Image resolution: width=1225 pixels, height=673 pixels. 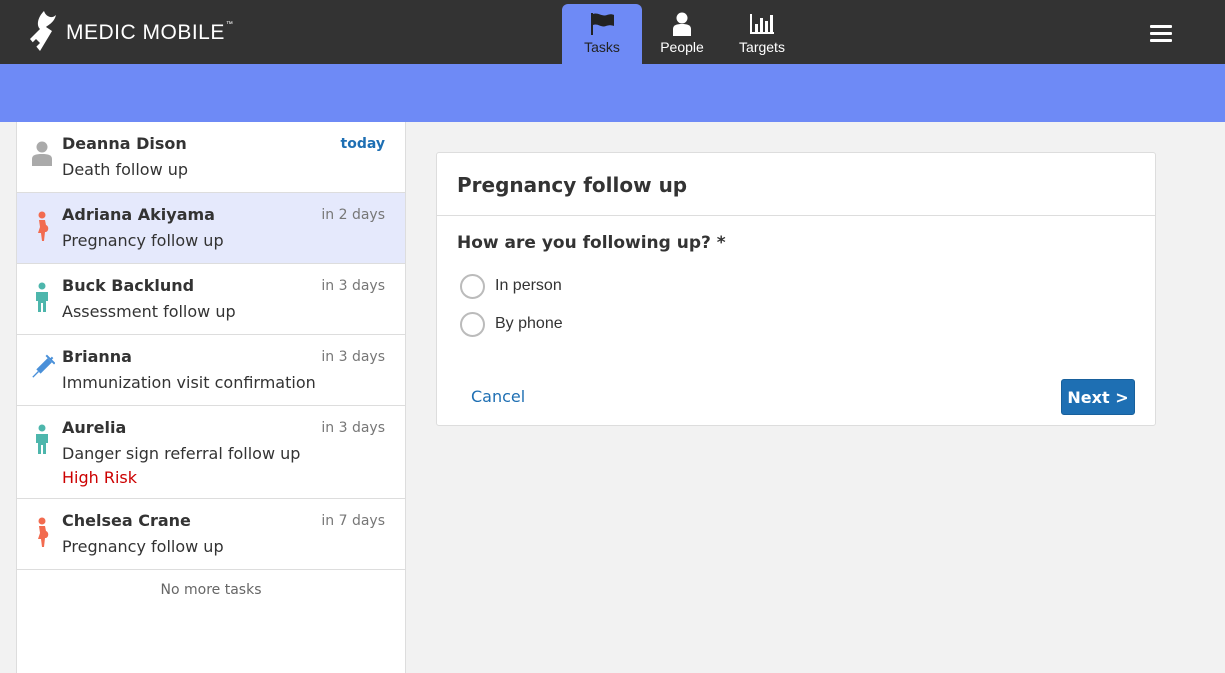 I want to click on task-due: in 2 days, so click(x=353, y=215).